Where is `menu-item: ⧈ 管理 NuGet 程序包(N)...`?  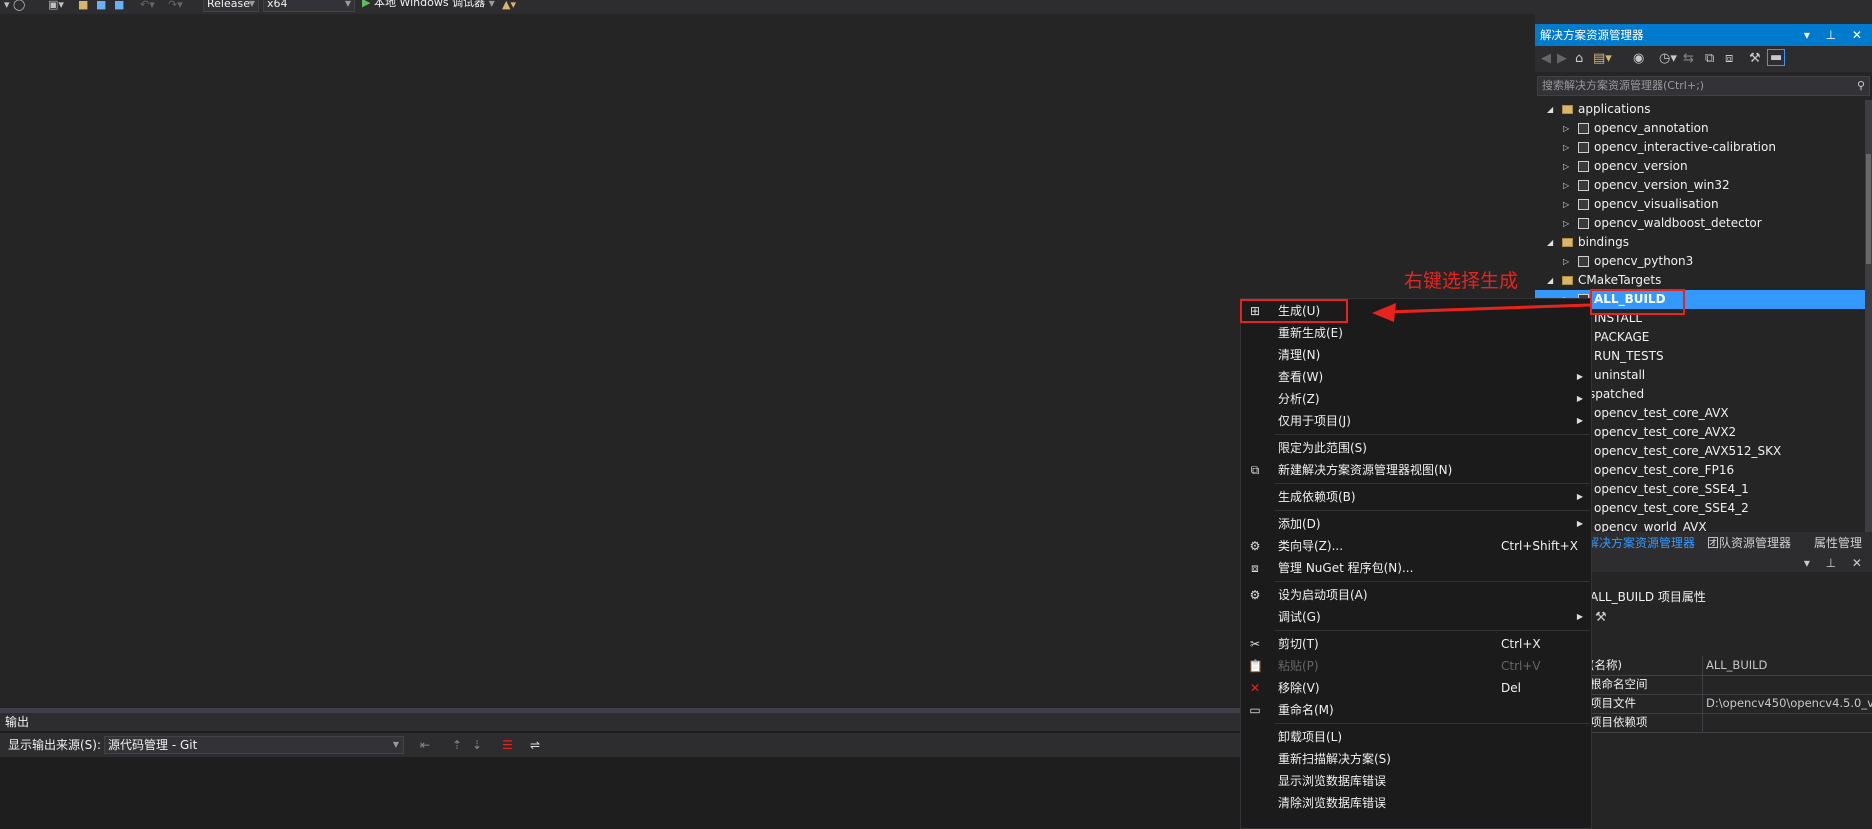 menu-item: ⧈ 管理 NuGet 程序包(N)... is located at coordinates (1416, 568).